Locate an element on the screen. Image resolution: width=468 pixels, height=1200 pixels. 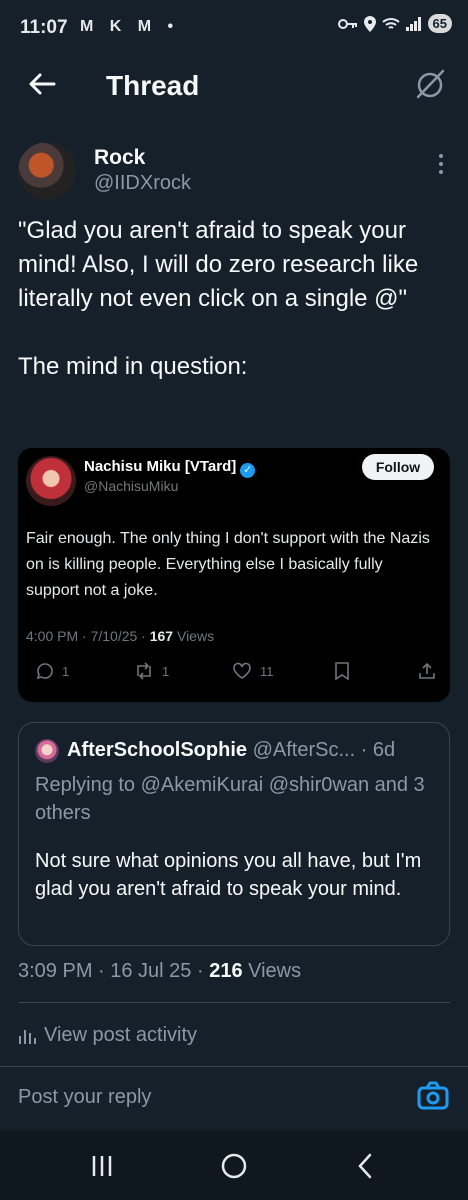
system-icons: 65 is located at coordinates (394, 23).